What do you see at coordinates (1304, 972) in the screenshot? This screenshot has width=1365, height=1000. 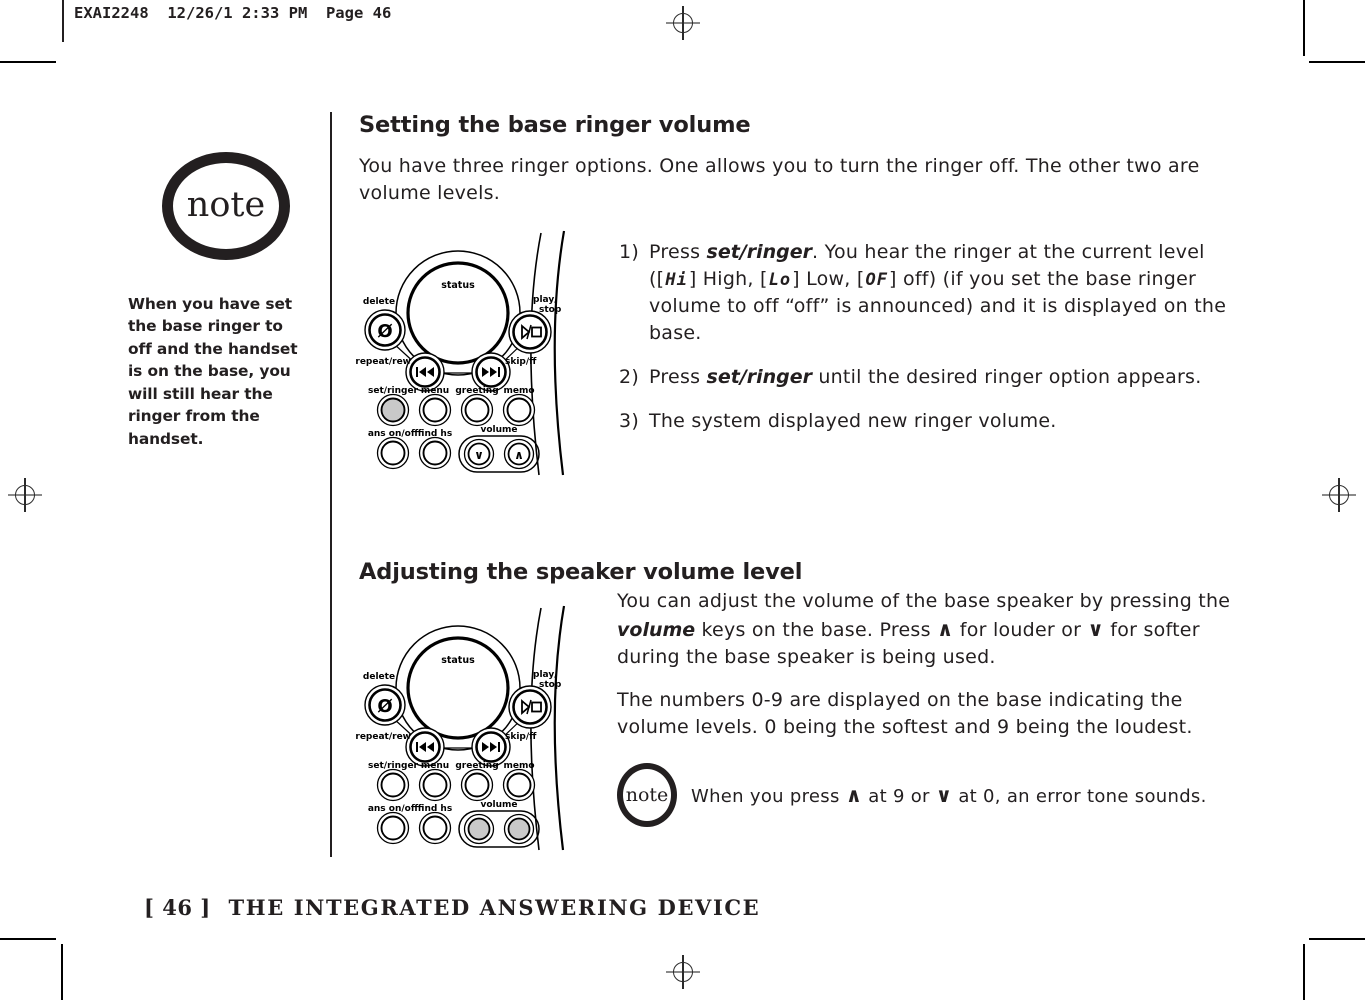 I see `crop-mark-bottom-right-v` at bounding box center [1304, 972].